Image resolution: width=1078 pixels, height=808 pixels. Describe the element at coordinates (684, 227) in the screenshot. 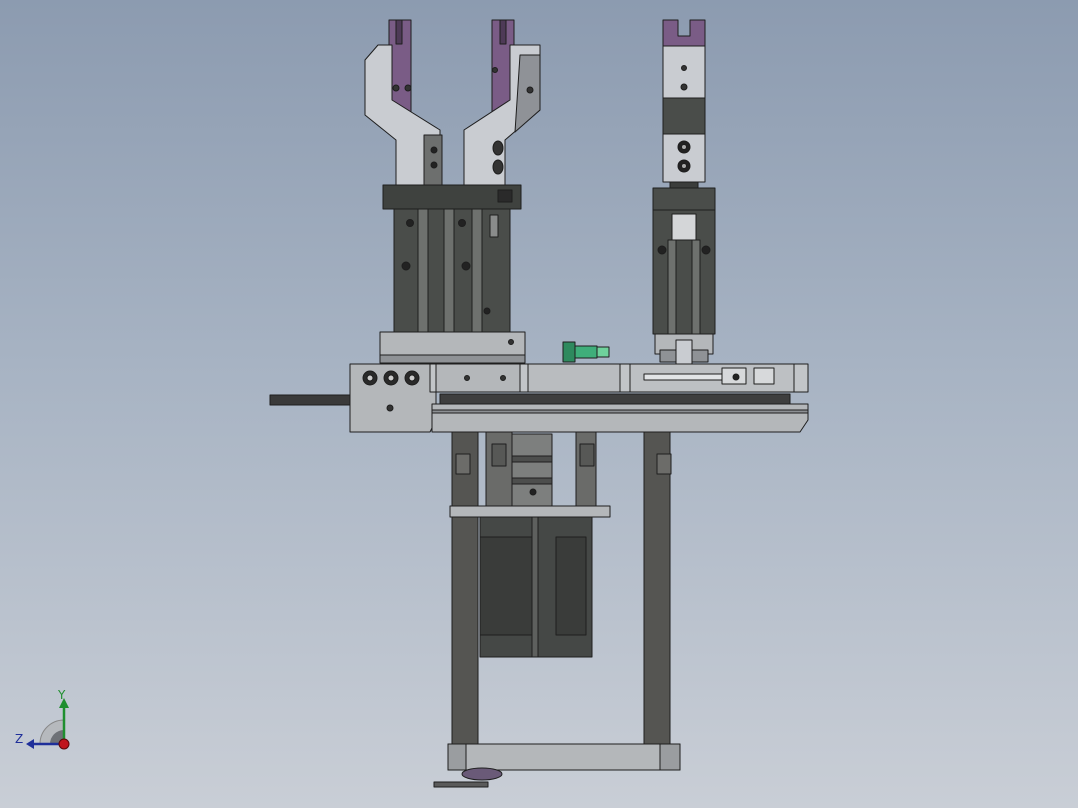

I see `right-cylinder-window` at that location.